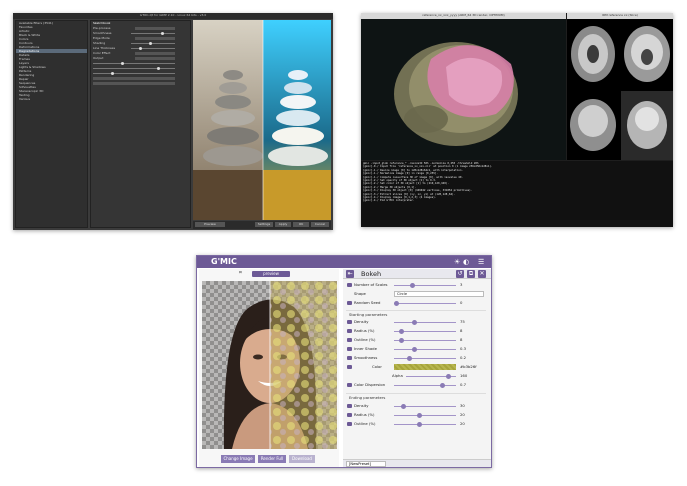 The height and width of the screenshot is (486, 687). I want to click on param-shape: Shape Circle, so click(416, 294).